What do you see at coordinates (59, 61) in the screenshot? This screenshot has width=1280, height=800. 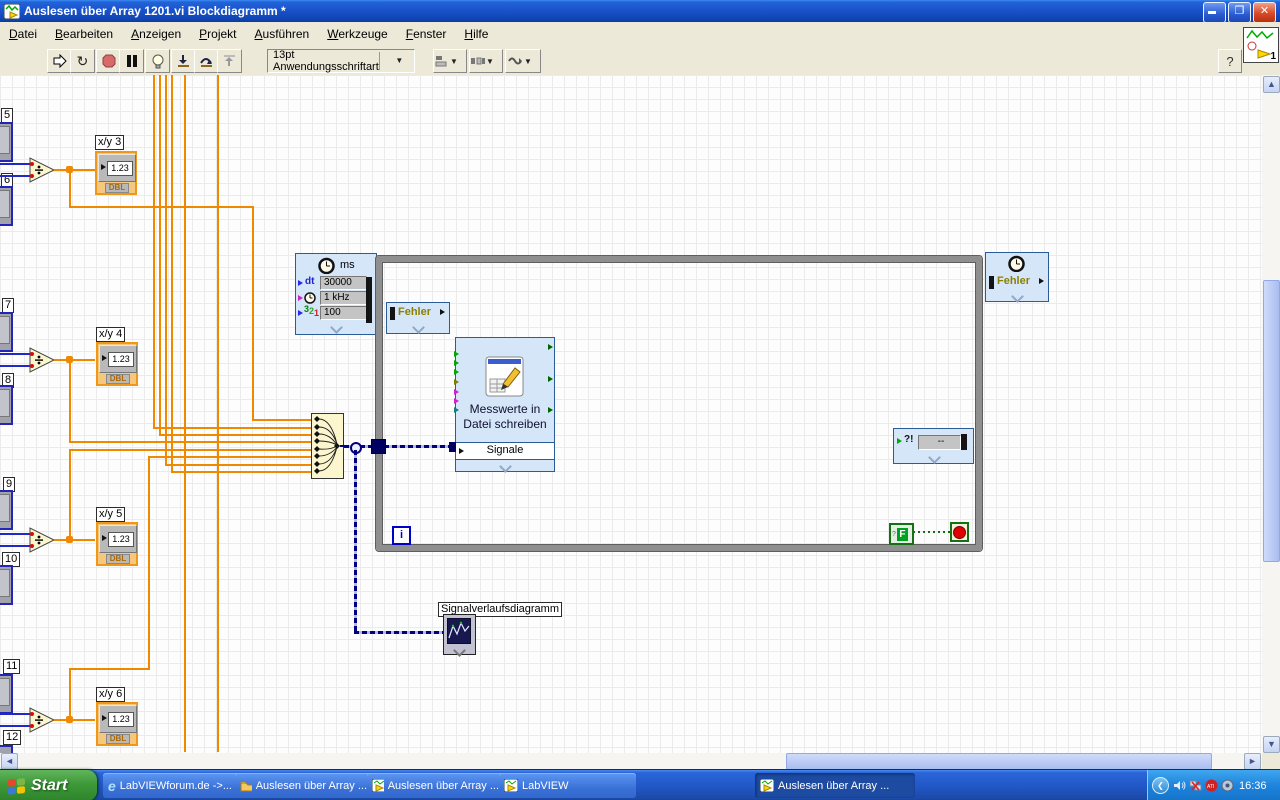 I see `run-button` at bounding box center [59, 61].